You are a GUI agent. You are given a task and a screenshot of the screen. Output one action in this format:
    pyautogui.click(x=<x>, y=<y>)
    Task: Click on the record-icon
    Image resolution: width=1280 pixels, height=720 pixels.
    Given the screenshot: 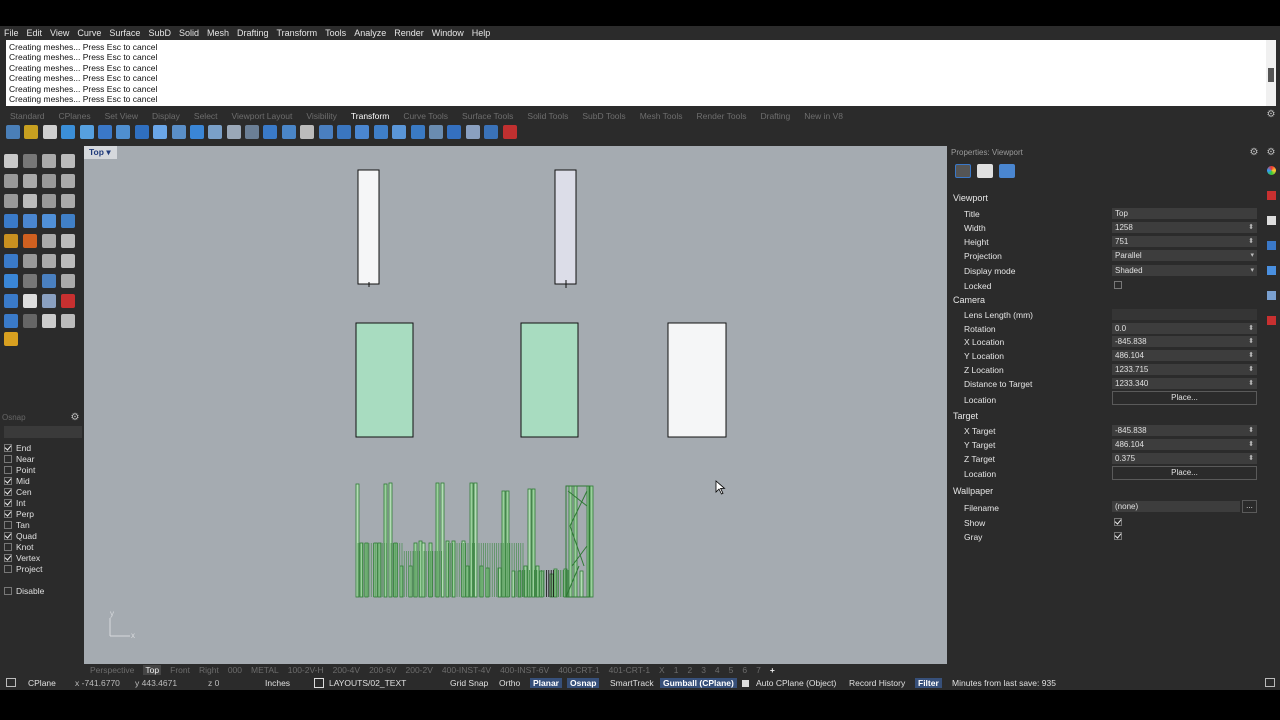 What is the action you would take?
    pyautogui.click(x=509, y=132)
    